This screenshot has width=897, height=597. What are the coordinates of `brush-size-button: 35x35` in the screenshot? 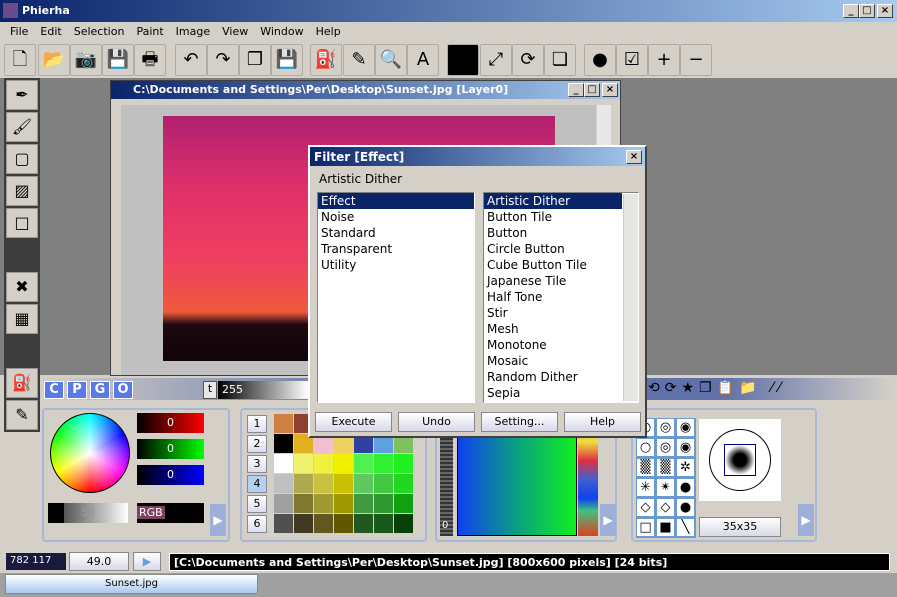 It's located at (740, 527).